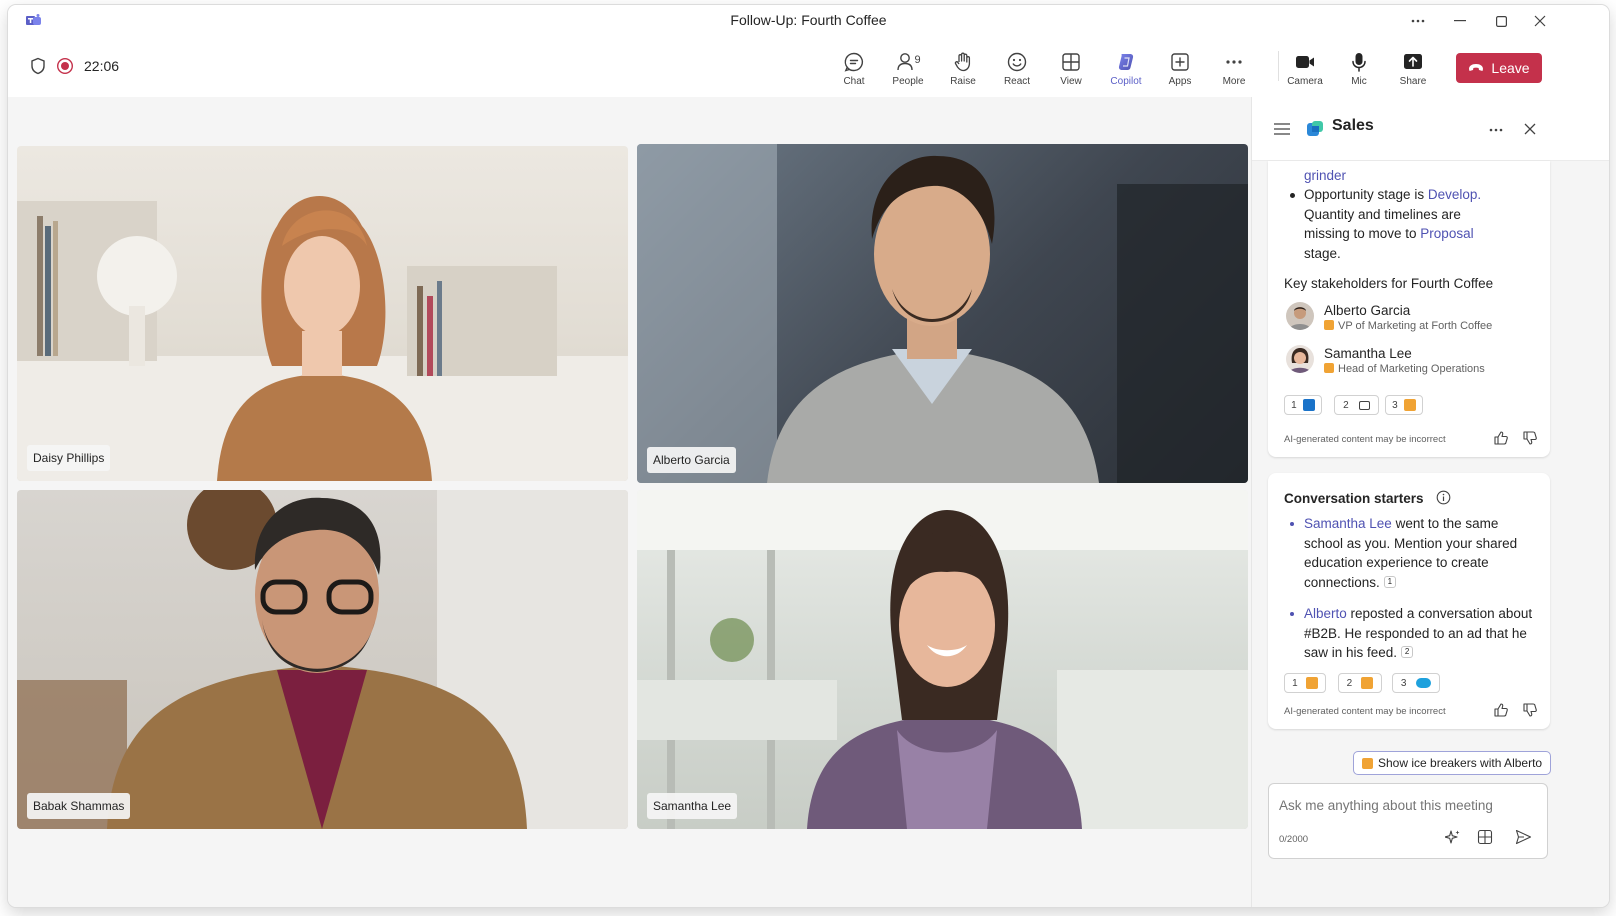  I want to click on proposal-link: Proposal, so click(1446, 233).